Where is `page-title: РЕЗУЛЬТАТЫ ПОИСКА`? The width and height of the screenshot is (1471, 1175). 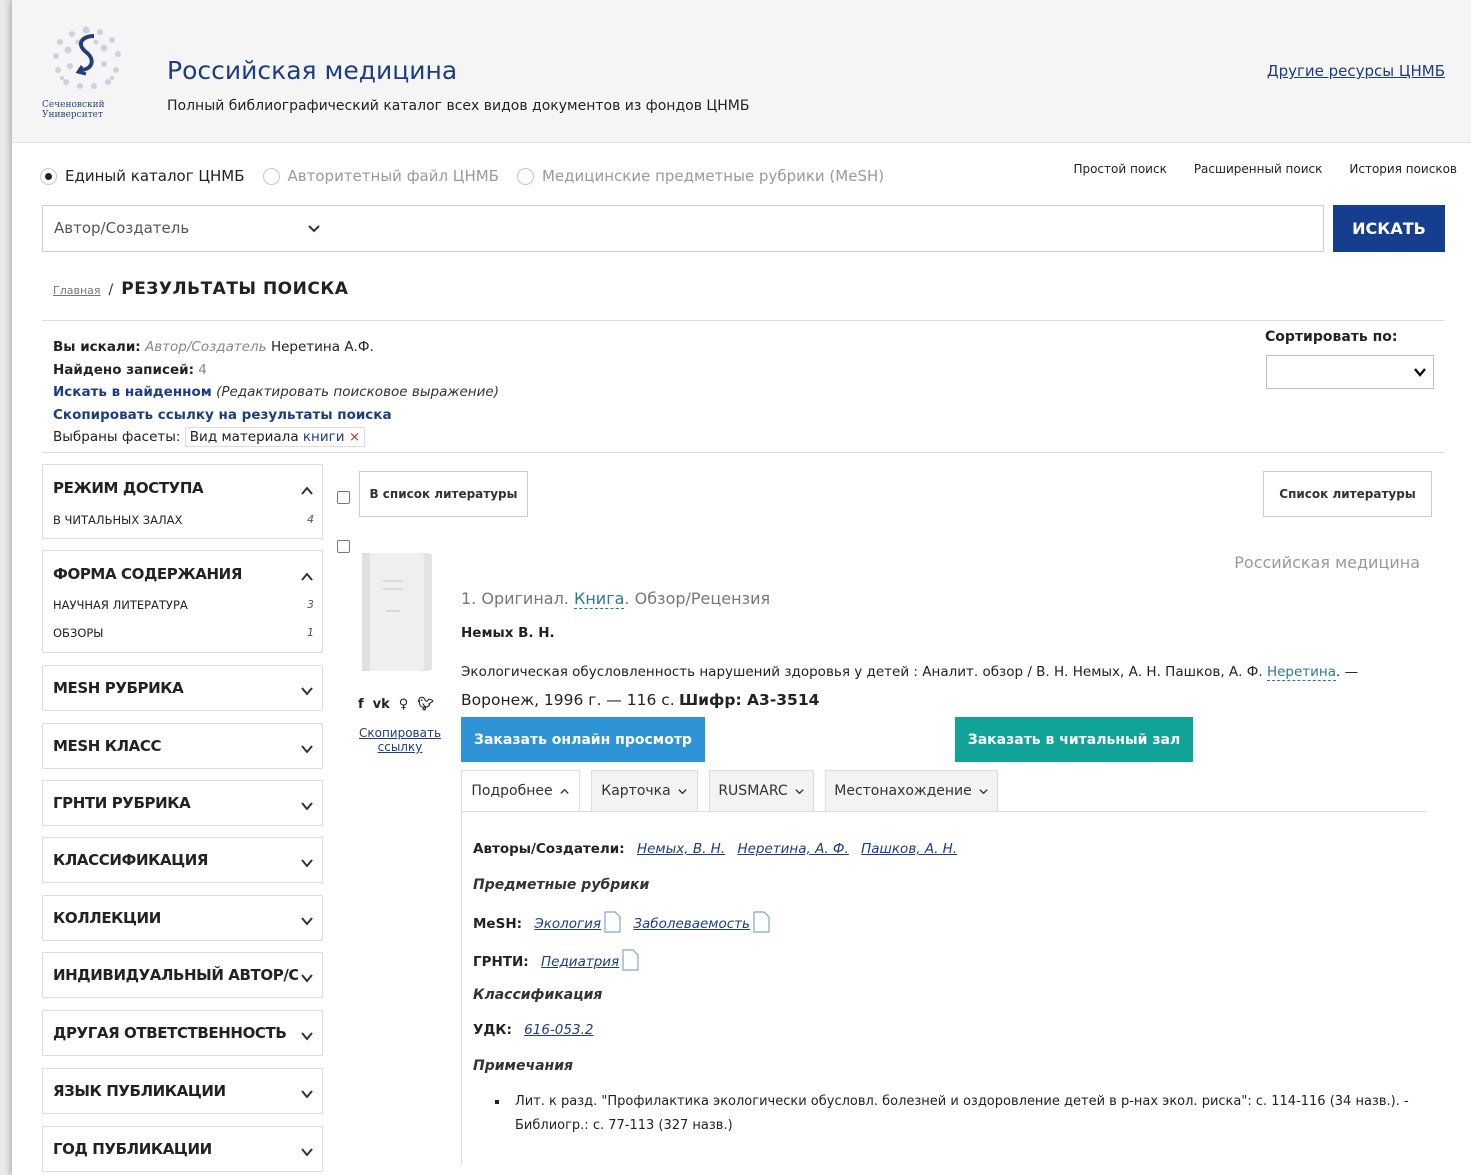 page-title: РЕЗУЛЬТАТЫ ПОИСКА is located at coordinates (235, 289).